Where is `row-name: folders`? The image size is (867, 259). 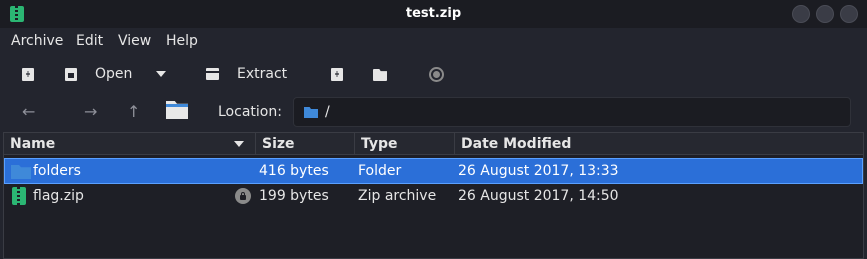
row-name: folders is located at coordinates (57, 171).